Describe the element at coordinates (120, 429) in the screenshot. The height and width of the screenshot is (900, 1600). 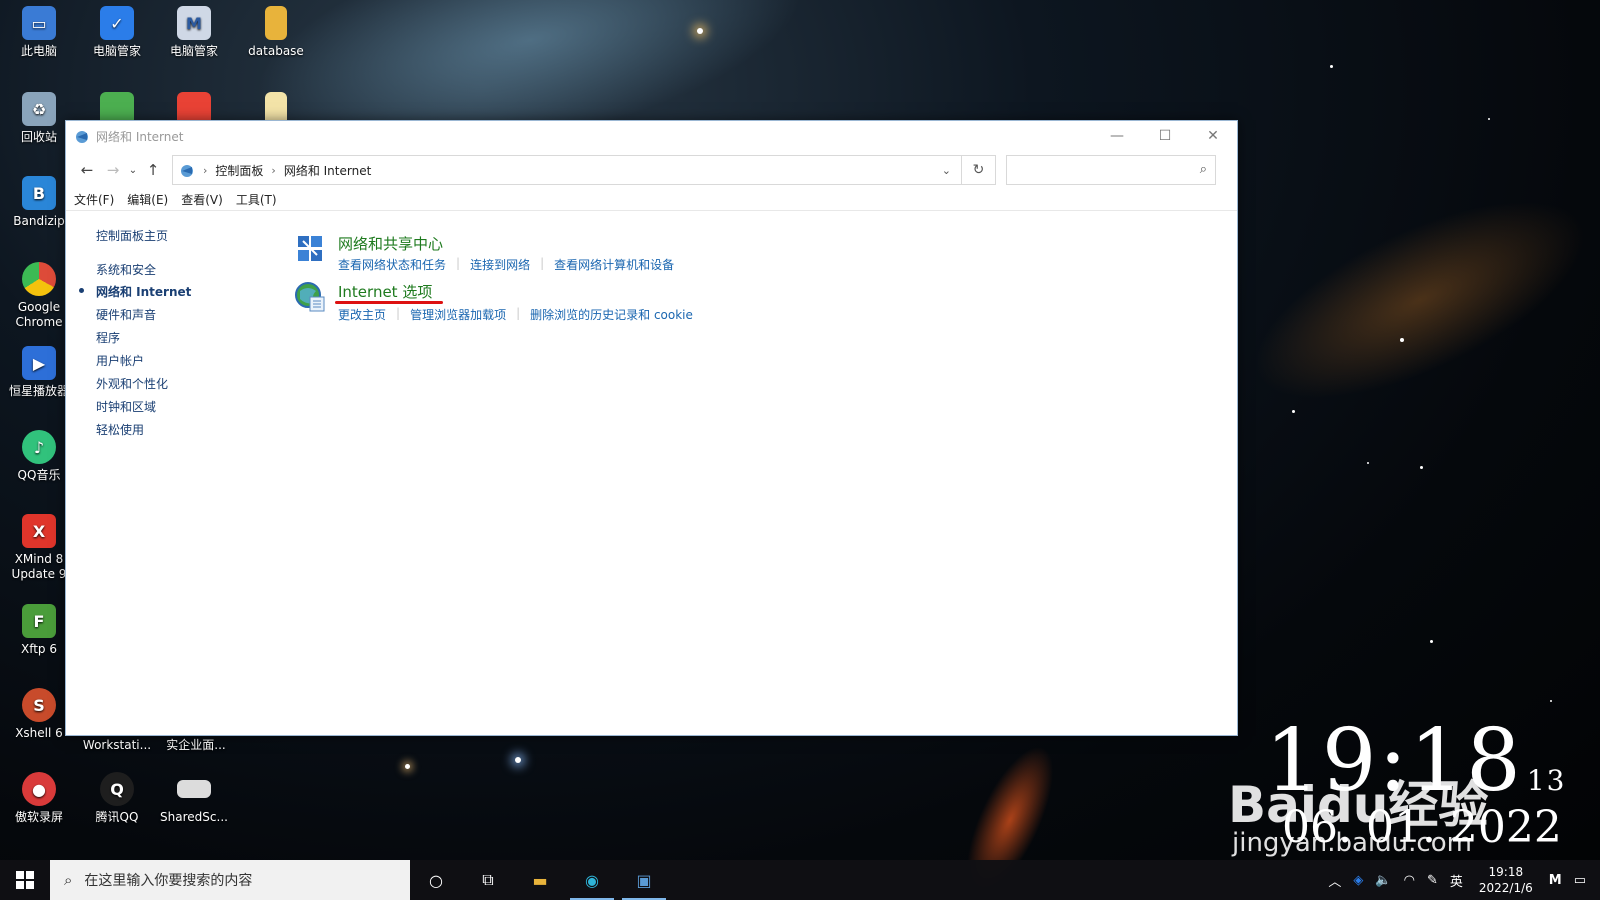
I see `nav-ease-of-access: 轻松使用` at that location.